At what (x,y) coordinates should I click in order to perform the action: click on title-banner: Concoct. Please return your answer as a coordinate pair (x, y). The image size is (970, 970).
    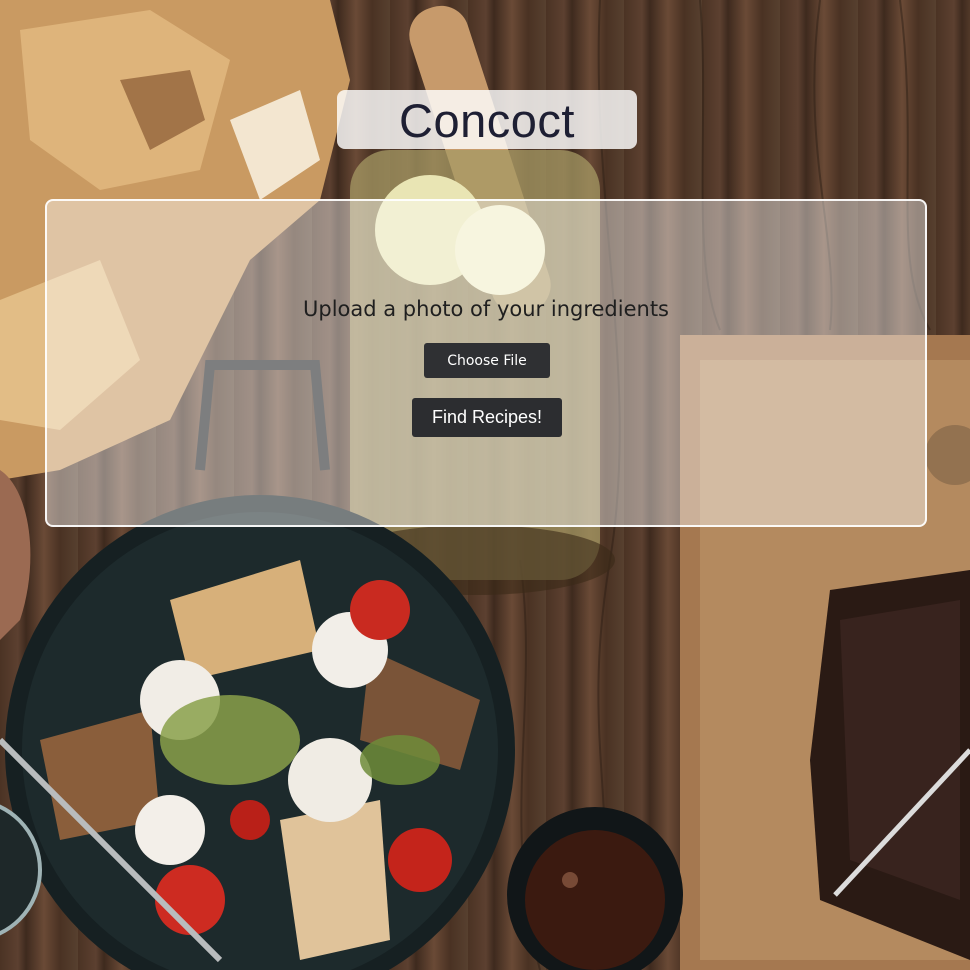
    Looking at the image, I should click on (487, 119).